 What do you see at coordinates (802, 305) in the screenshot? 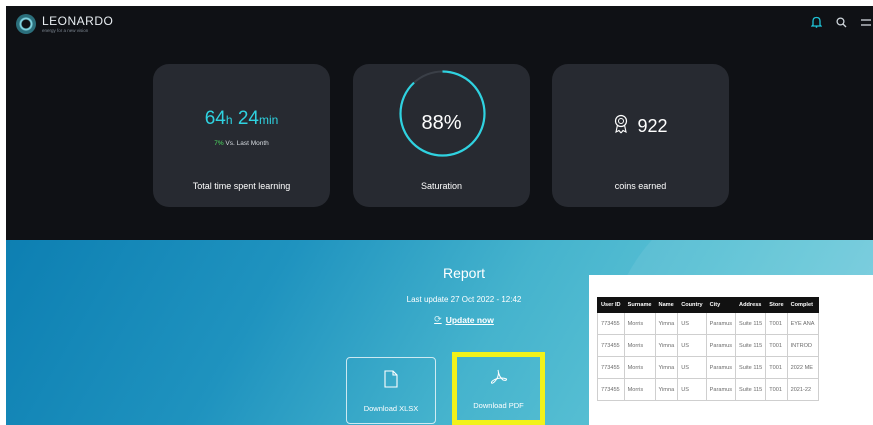
I see `col-completed: Complet` at bounding box center [802, 305].